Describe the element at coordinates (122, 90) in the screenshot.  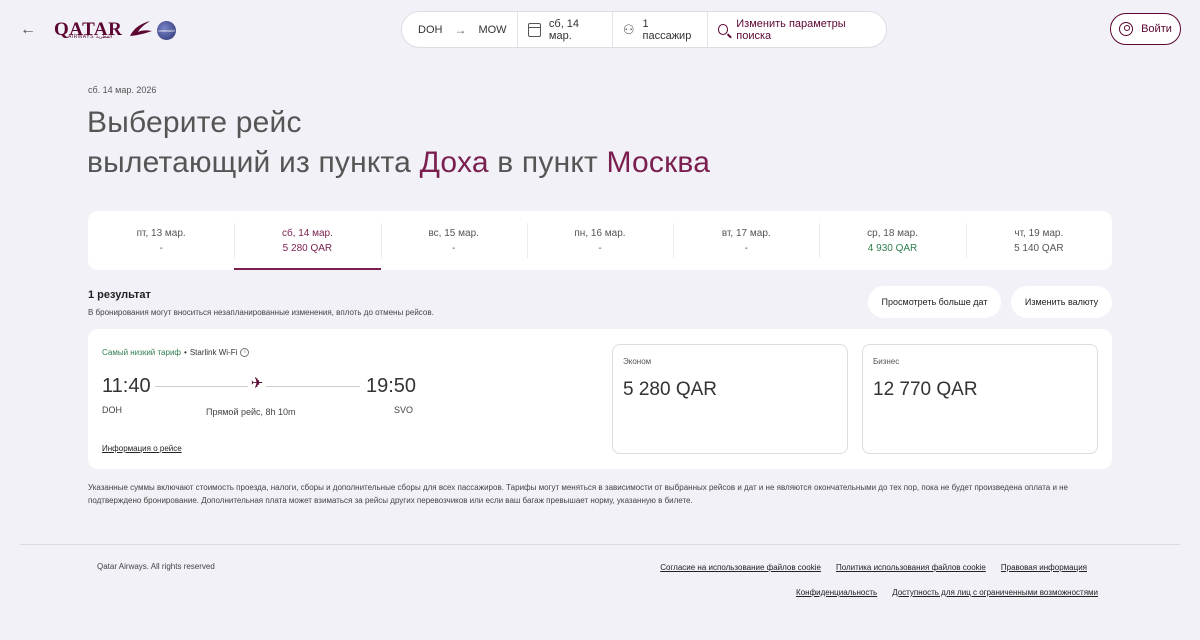
I see `selected-date-label: сб. 14 мар. 2026` at that location.